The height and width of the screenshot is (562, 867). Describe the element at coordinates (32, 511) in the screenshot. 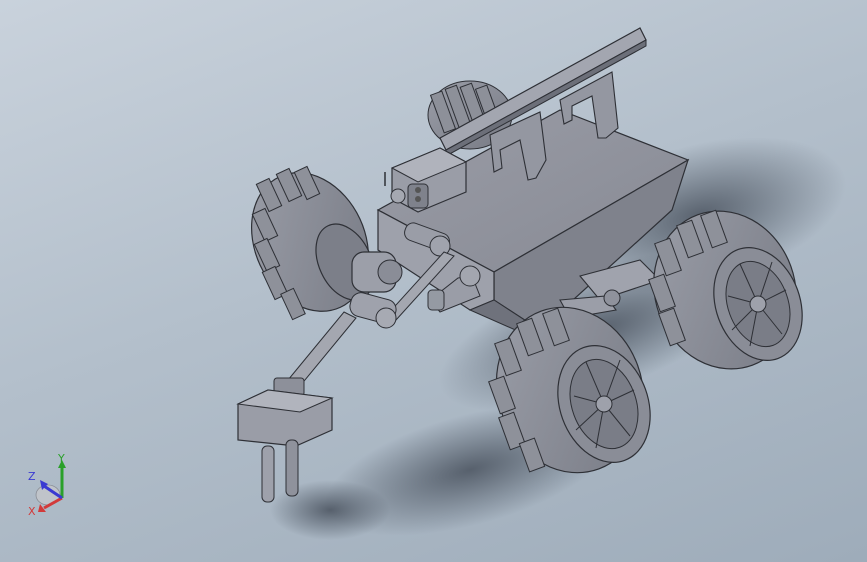

I see `x-axis-label: X` at that location.